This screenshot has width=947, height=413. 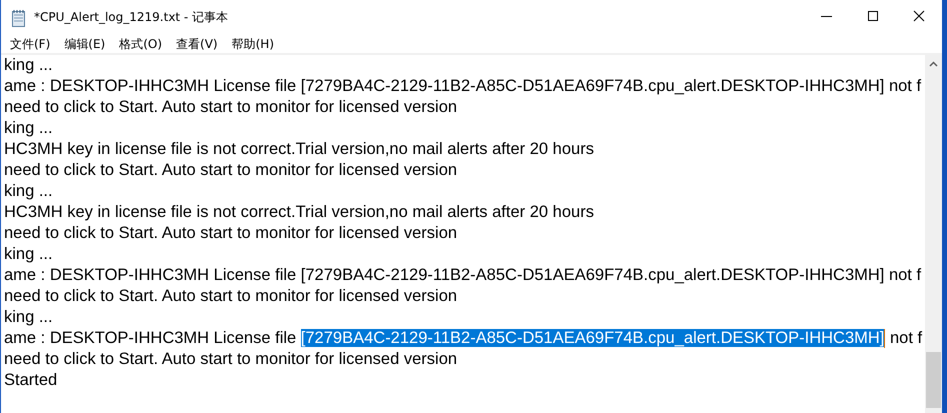 What do you see at coordinates (131, 17) in the screenshot?
I see `window-title: *CPU_Alert_log_1219.txt - 记事本` at bounding box center [131, 17].